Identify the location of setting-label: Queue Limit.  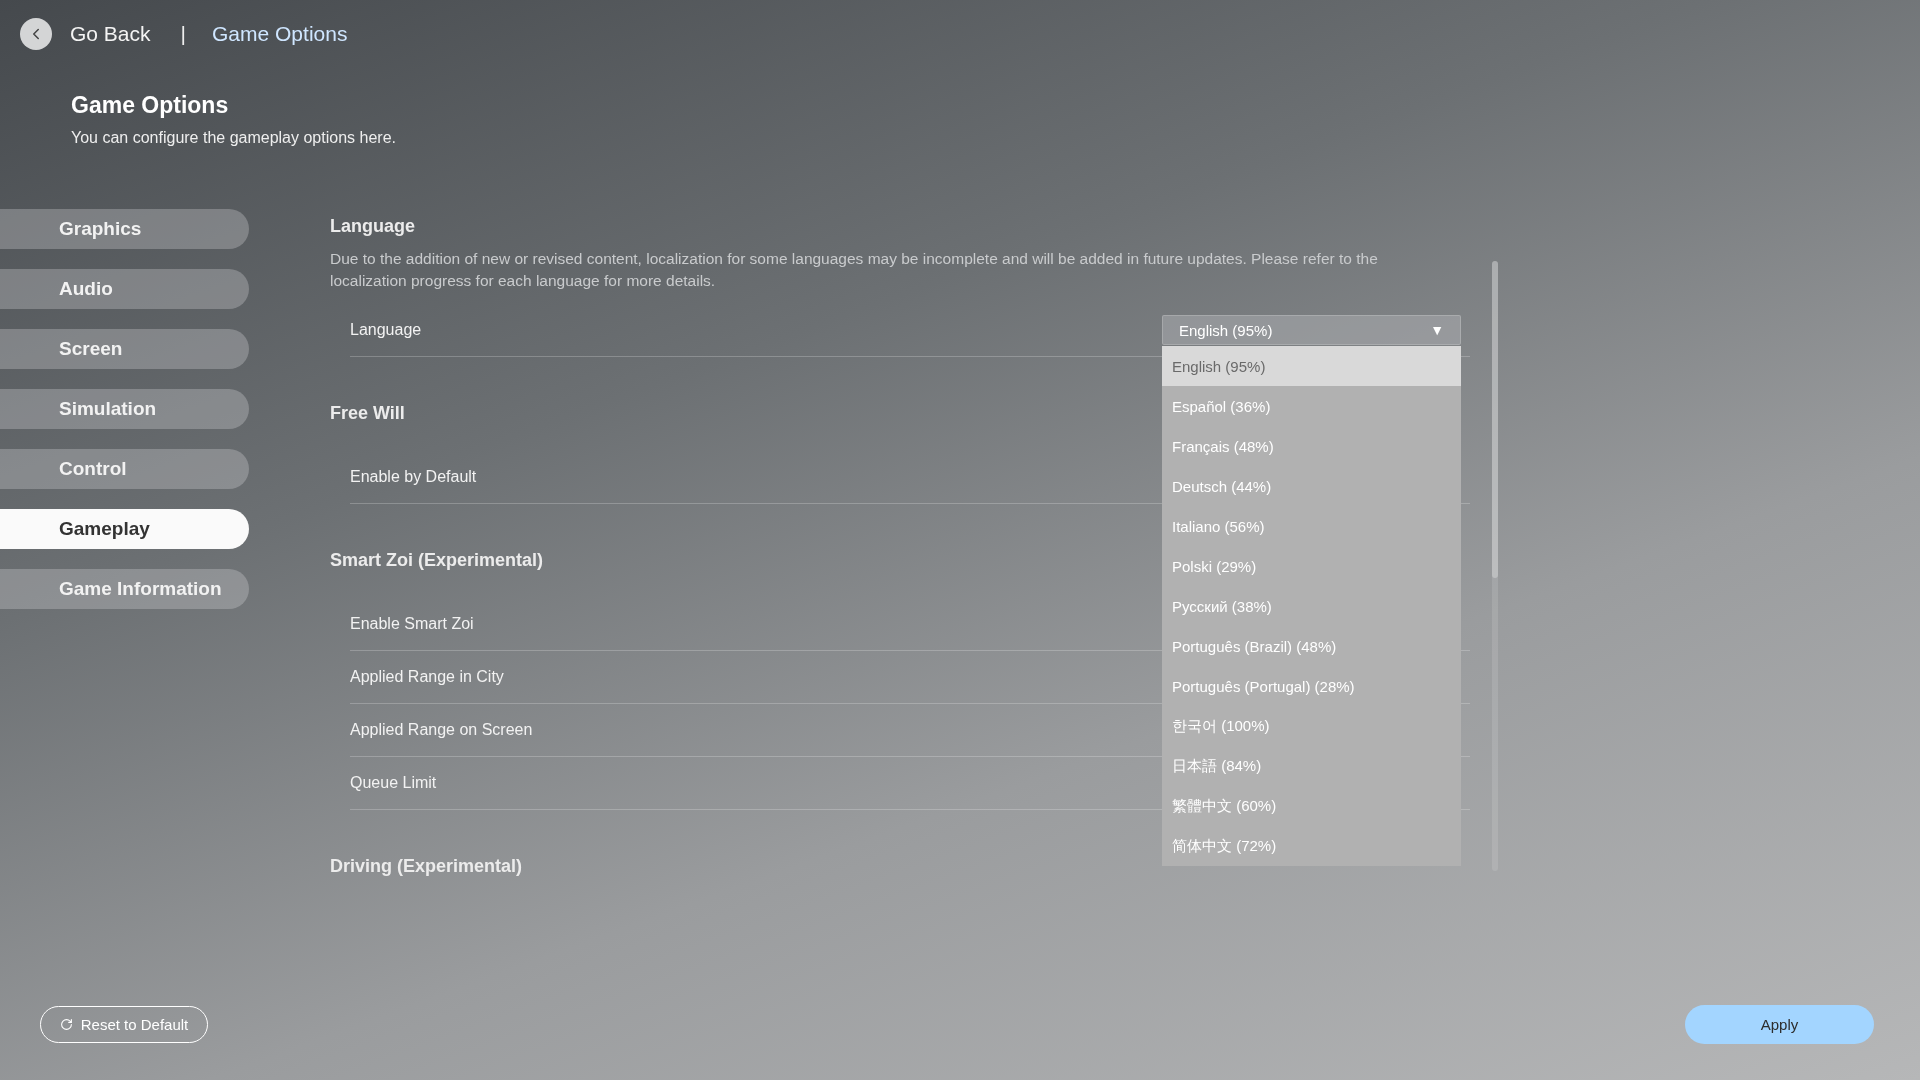
(393, 783).